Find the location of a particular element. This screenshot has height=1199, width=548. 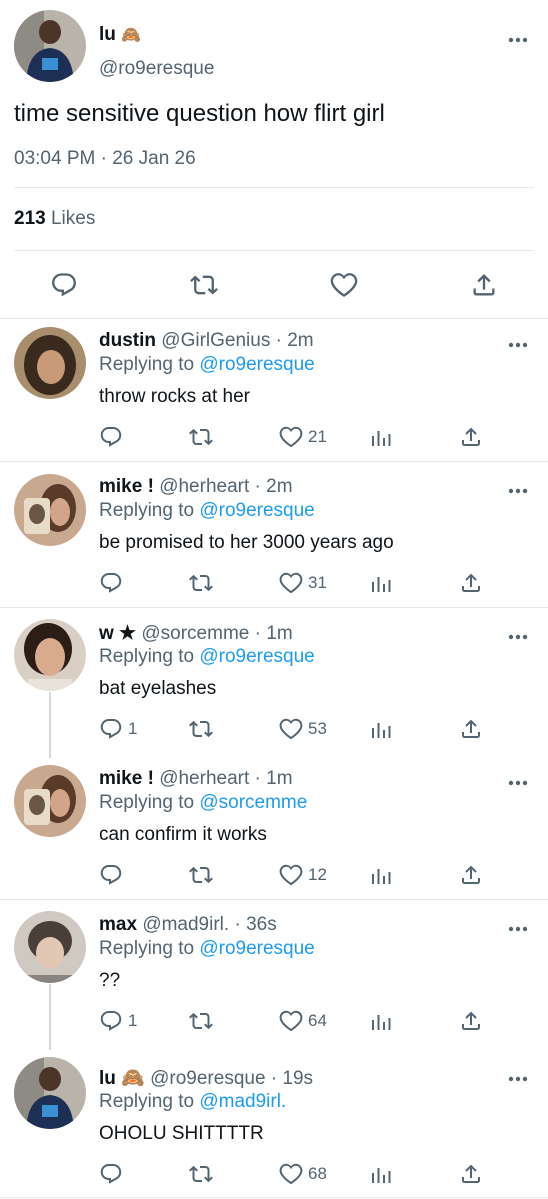

likes-stat: 213 Likes is located at coordinates (54, 219).